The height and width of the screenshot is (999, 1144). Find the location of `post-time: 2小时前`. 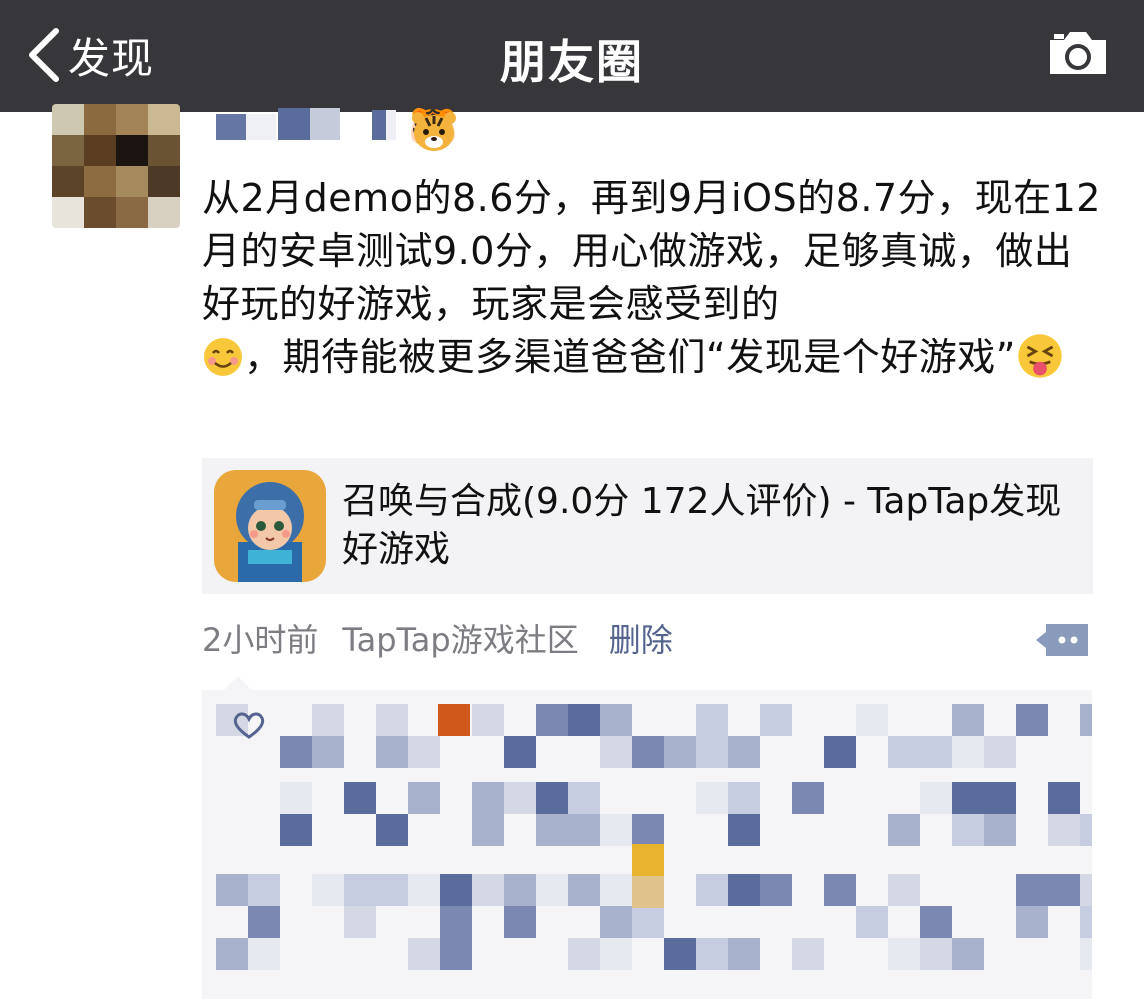

post-time: 2小时前 is located at coordinates (260, 640).